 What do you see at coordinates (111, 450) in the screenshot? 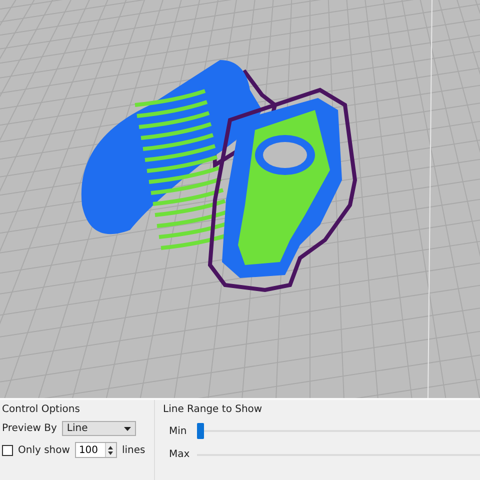
I see `spin-arrows-icon` at bounding box center [111, 450].